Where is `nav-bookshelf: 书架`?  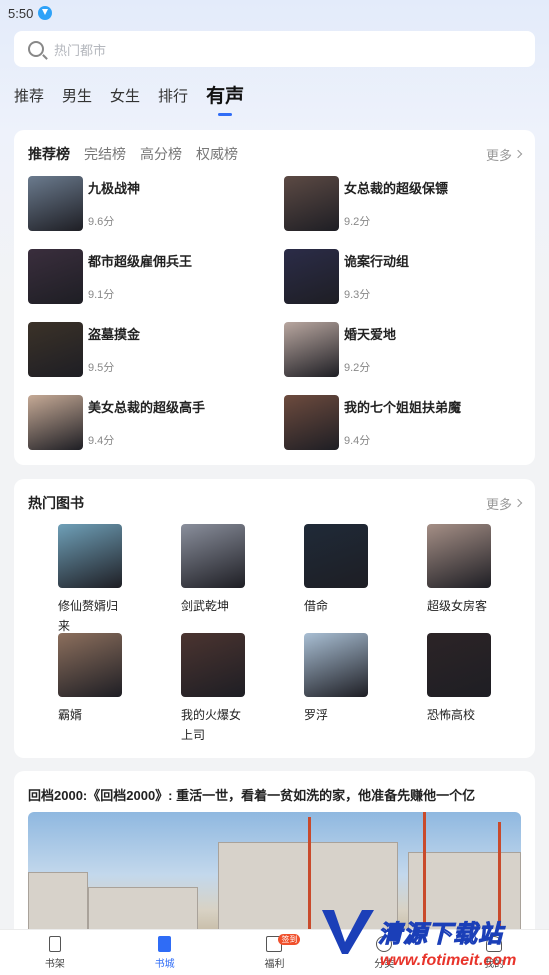
nav-bookshelf: 书架 is located at coordinates (55, 952).